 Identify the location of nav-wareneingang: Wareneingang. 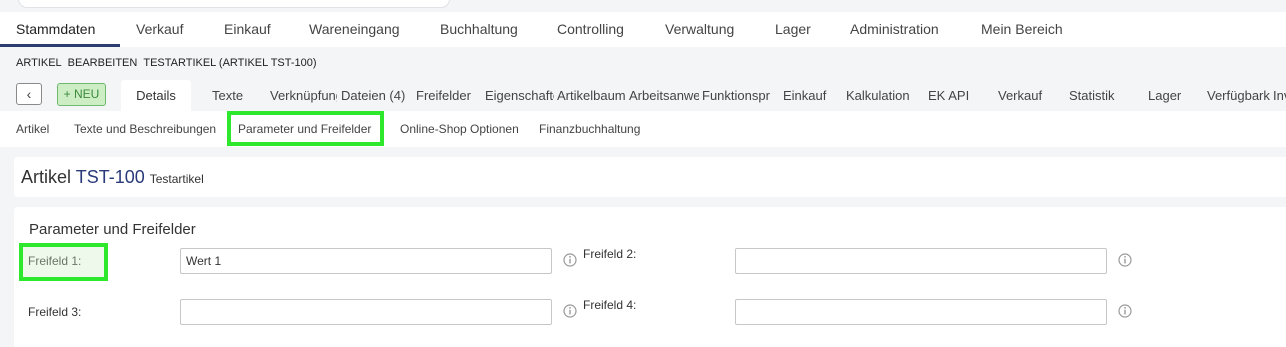
(354, 29).